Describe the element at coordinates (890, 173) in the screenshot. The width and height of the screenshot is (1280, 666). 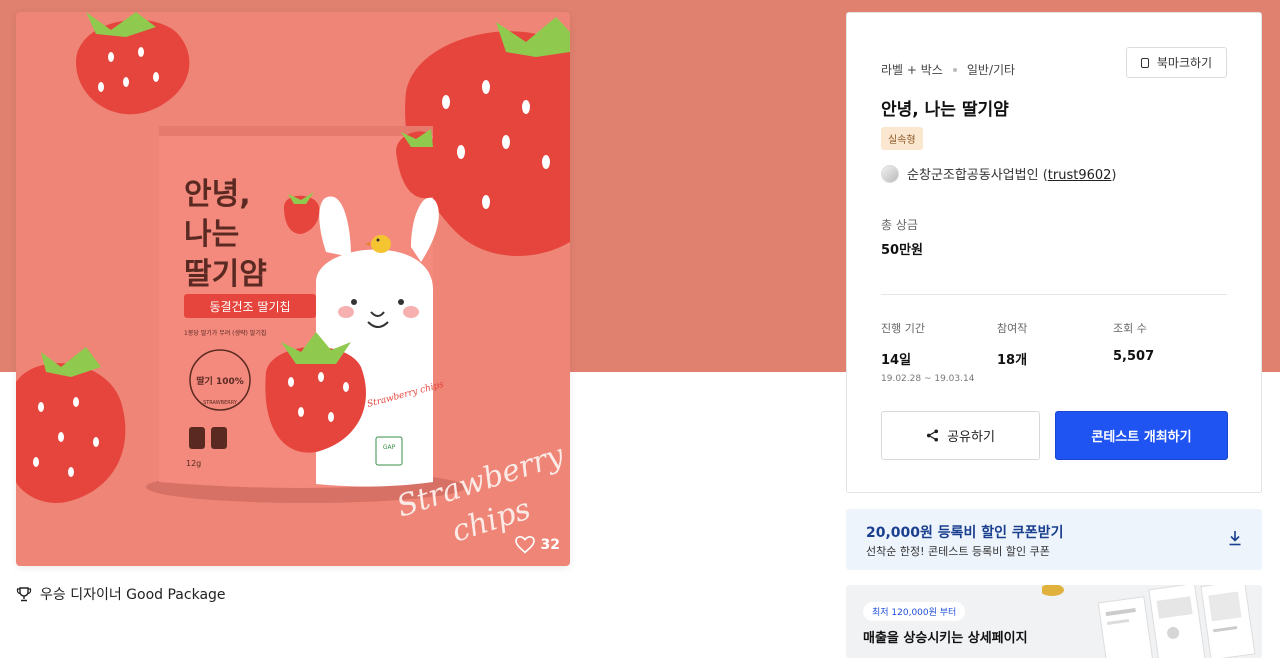
I see `host-avatar` at that location.